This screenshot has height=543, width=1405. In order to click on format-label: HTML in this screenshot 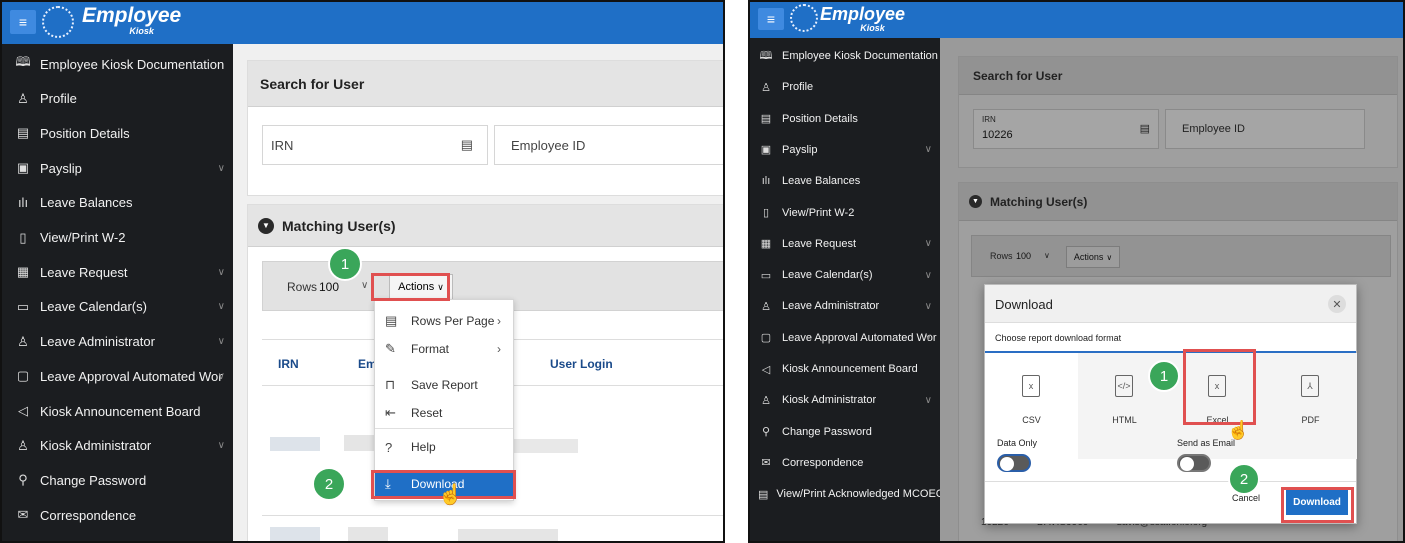, I will do `click(1124, 420)`.